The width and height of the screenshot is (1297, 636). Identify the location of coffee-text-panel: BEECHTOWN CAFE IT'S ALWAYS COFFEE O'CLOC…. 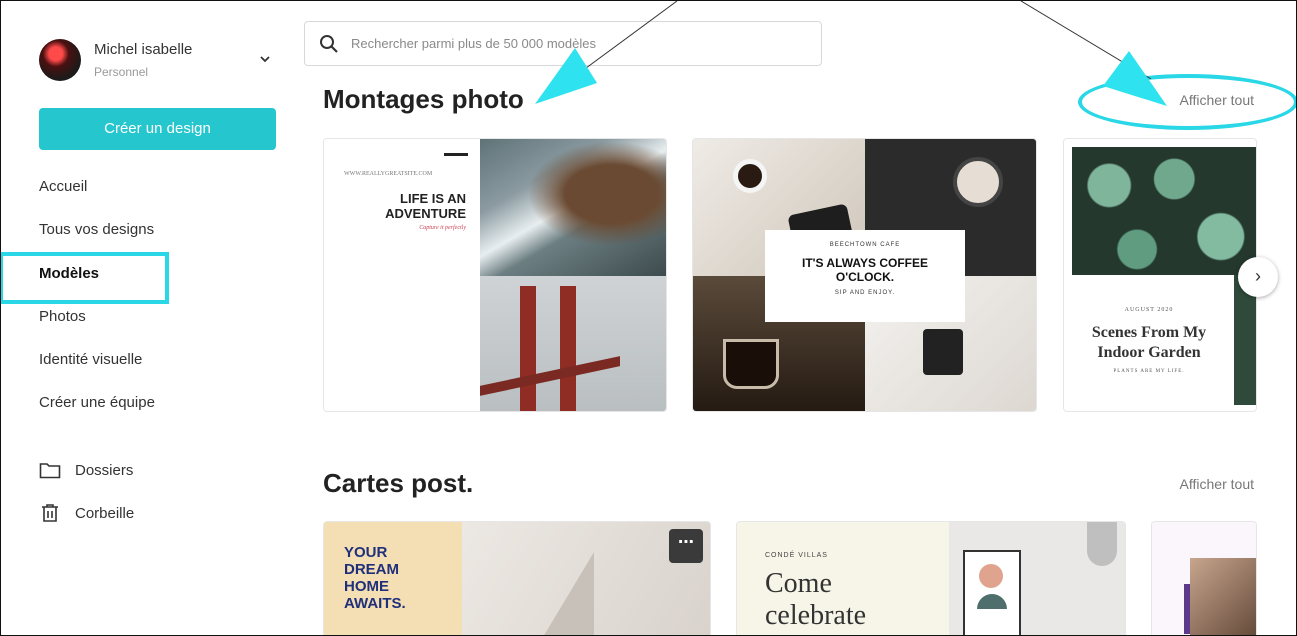
(865, 276).